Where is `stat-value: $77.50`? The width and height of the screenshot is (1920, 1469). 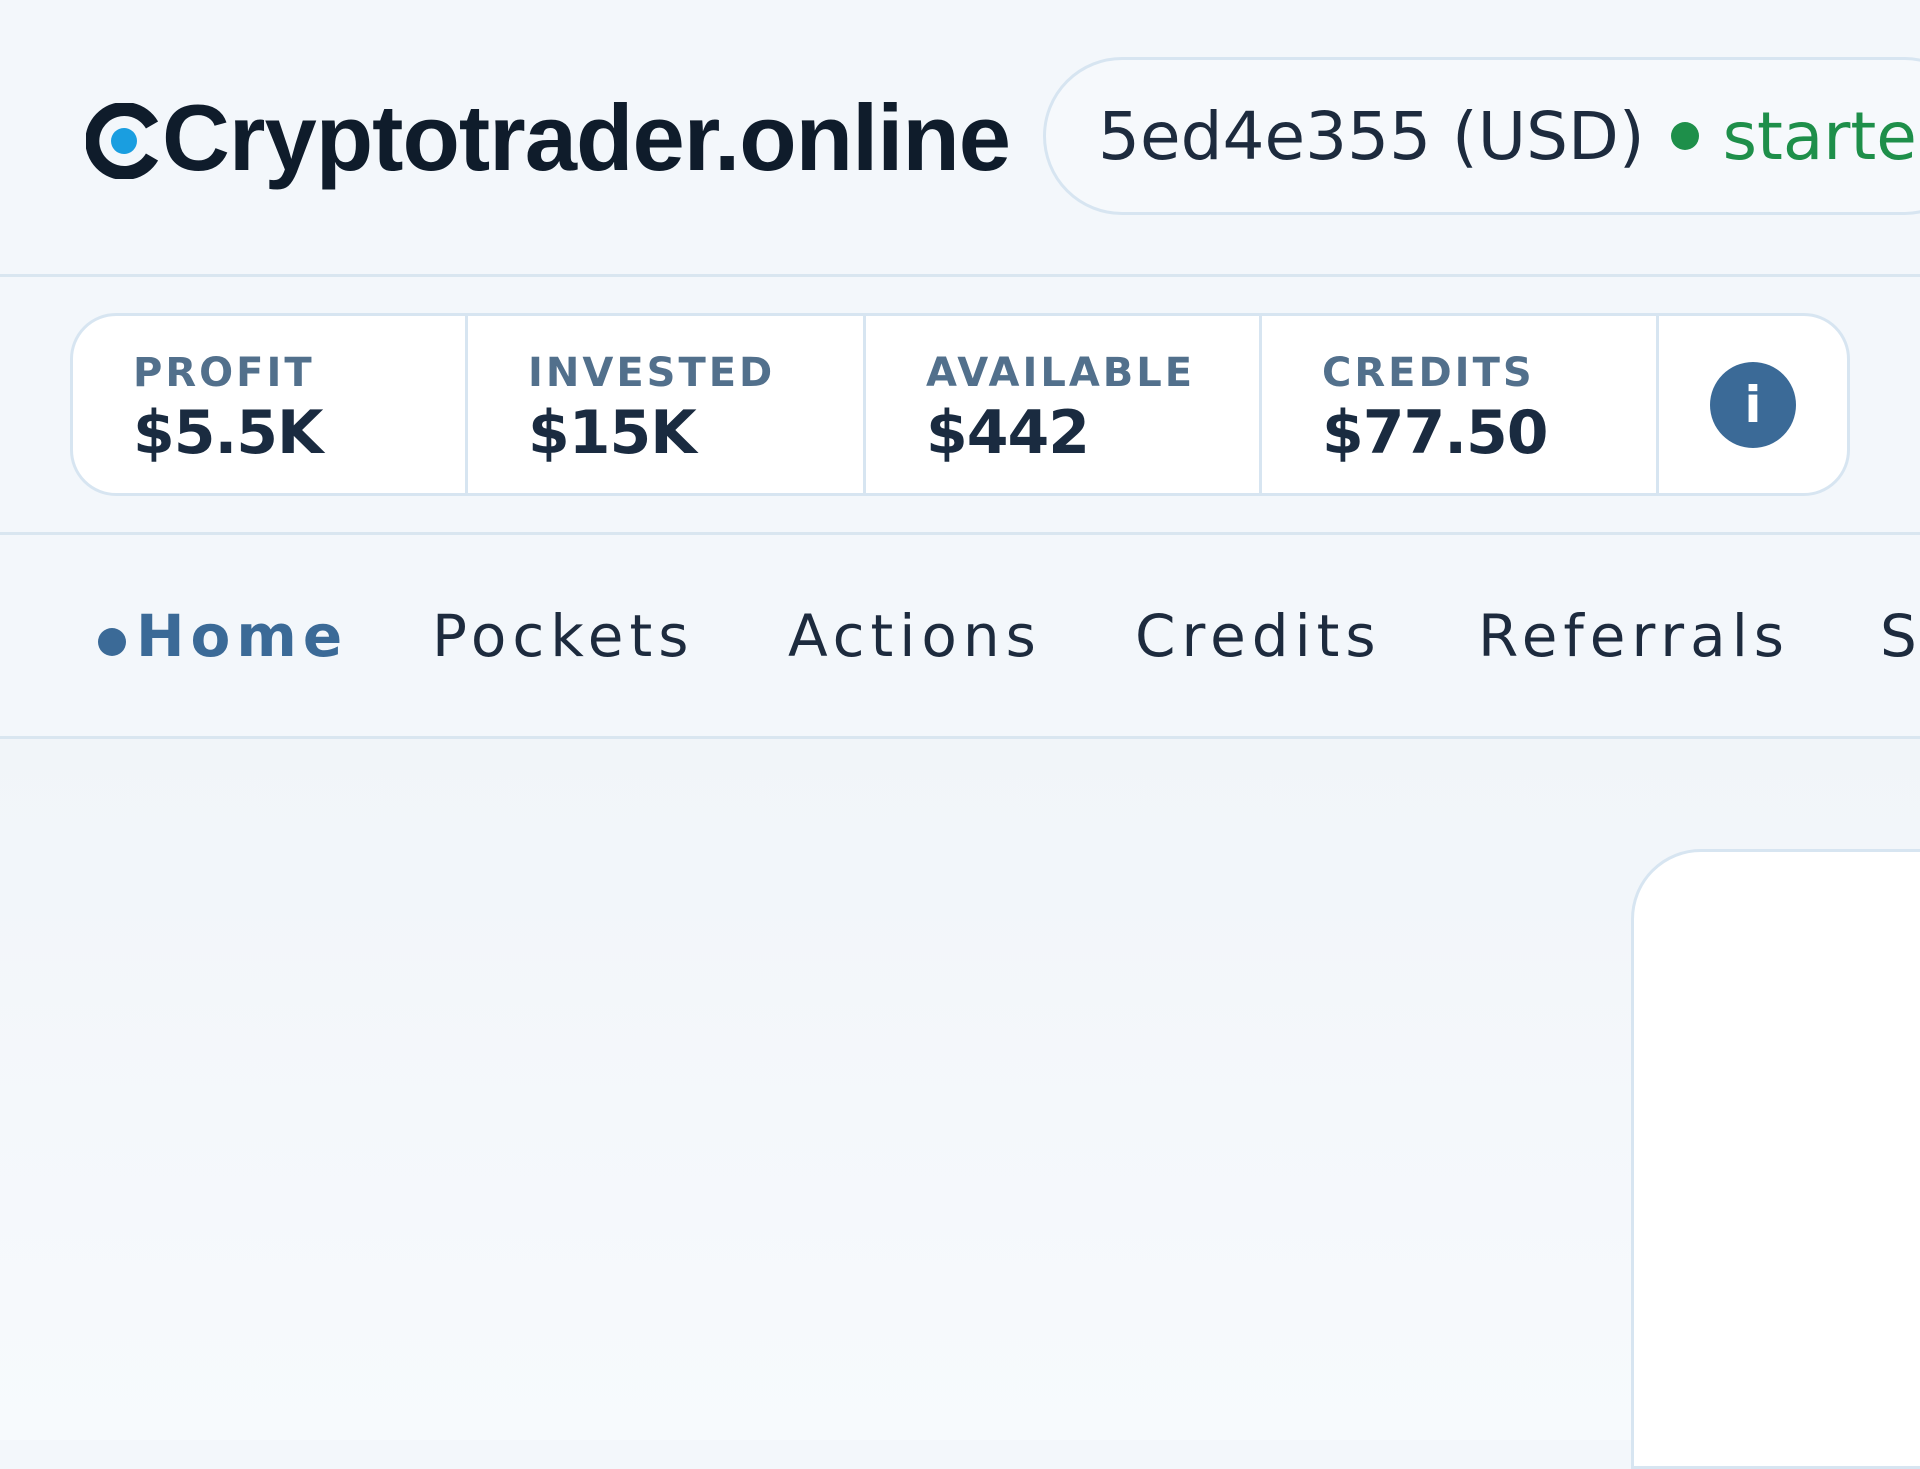 stat-value: $77.50 is located at coordinates (1435, 433).